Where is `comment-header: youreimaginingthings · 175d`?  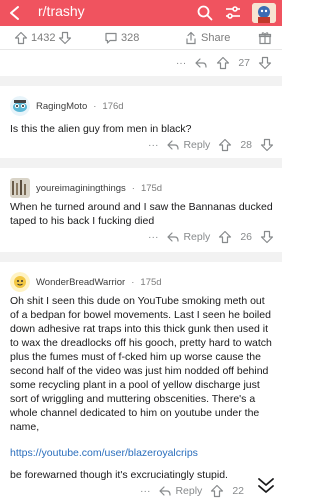
comment-header: youreimaginingthings · 175d is located at coordinates (86, 188).